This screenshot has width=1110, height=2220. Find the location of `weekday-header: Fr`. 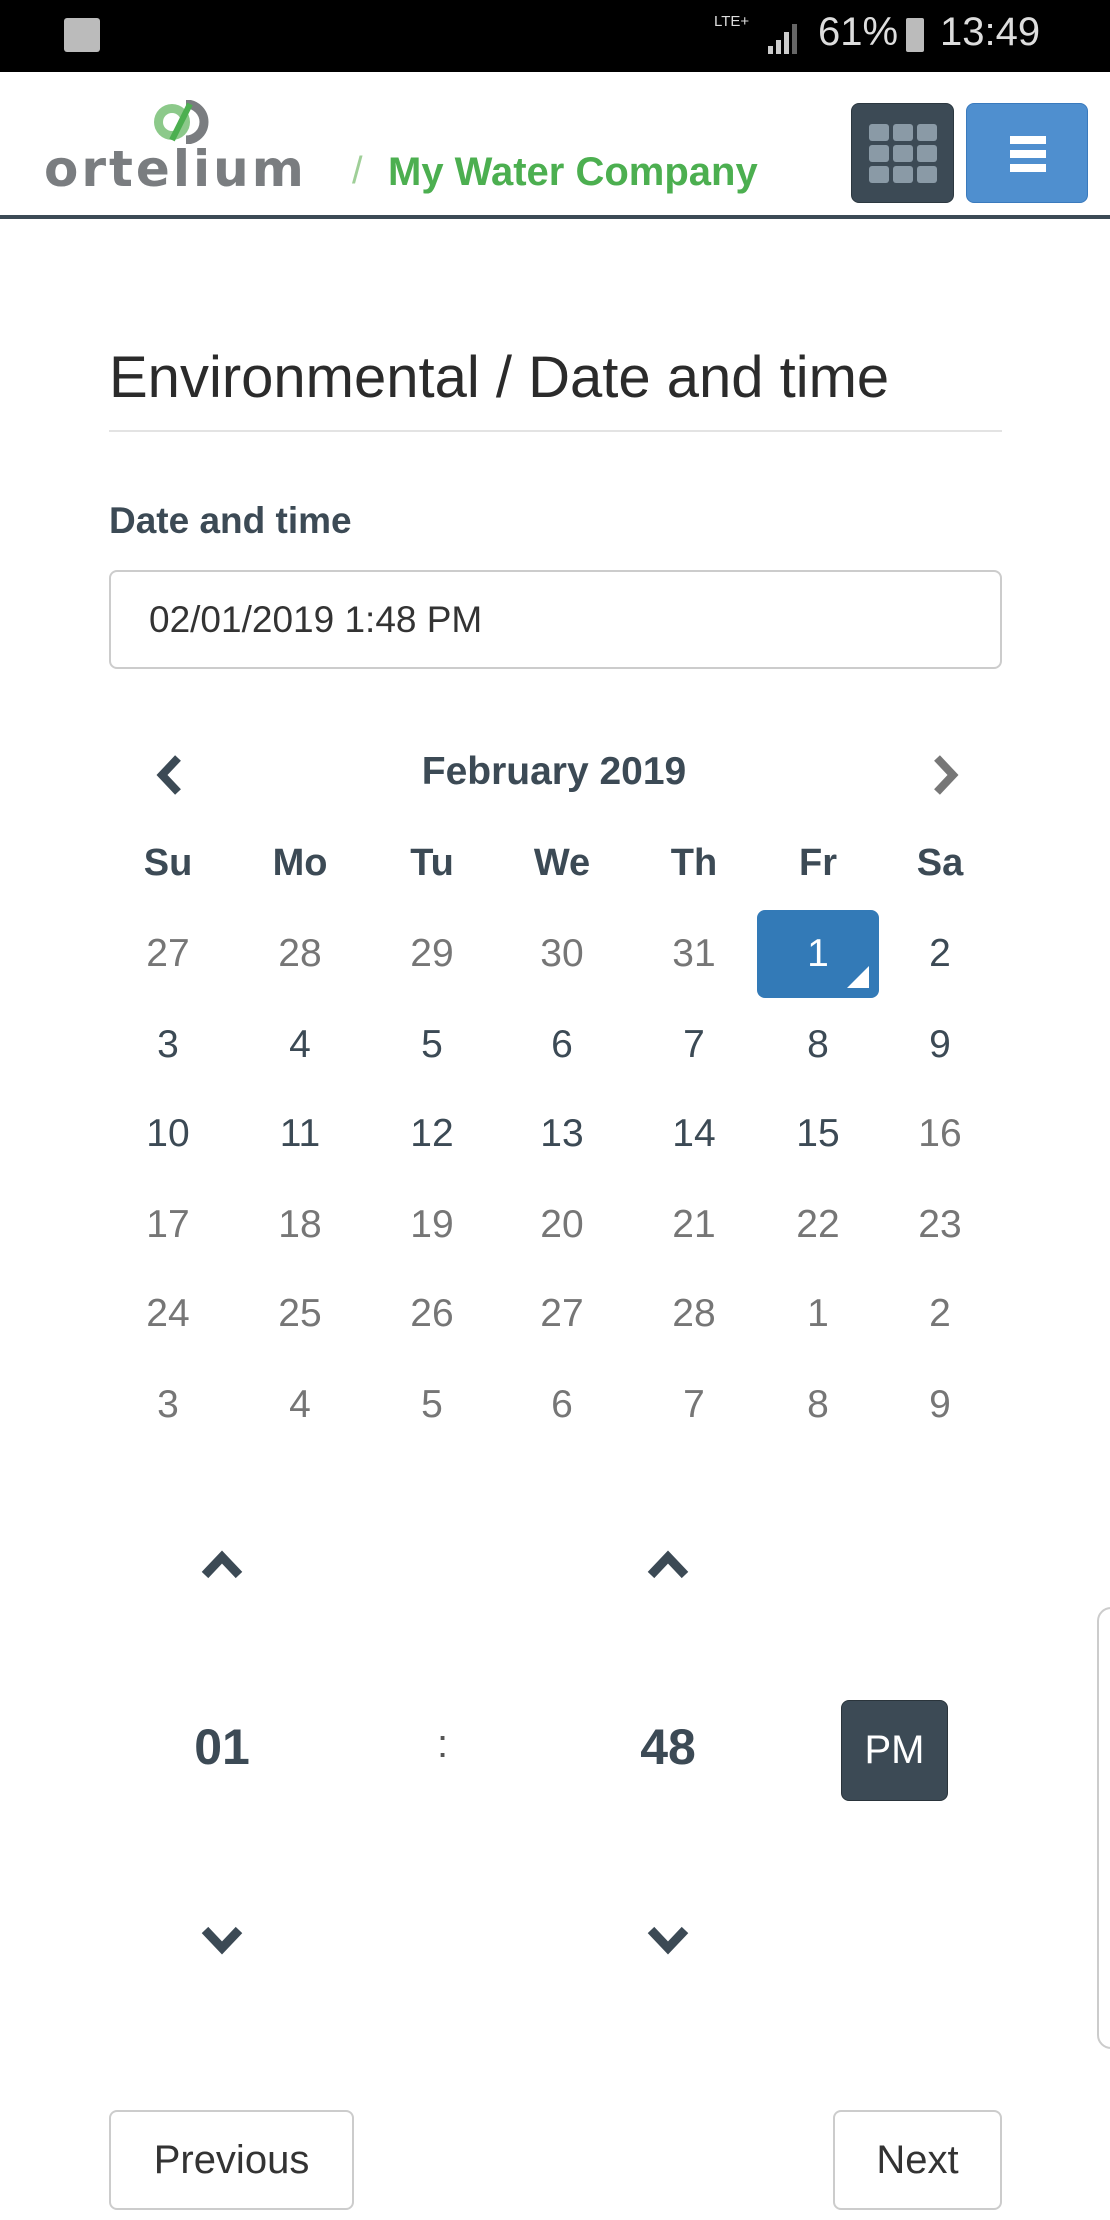

weekday-header: Fr is located at coordinates (818, 863).